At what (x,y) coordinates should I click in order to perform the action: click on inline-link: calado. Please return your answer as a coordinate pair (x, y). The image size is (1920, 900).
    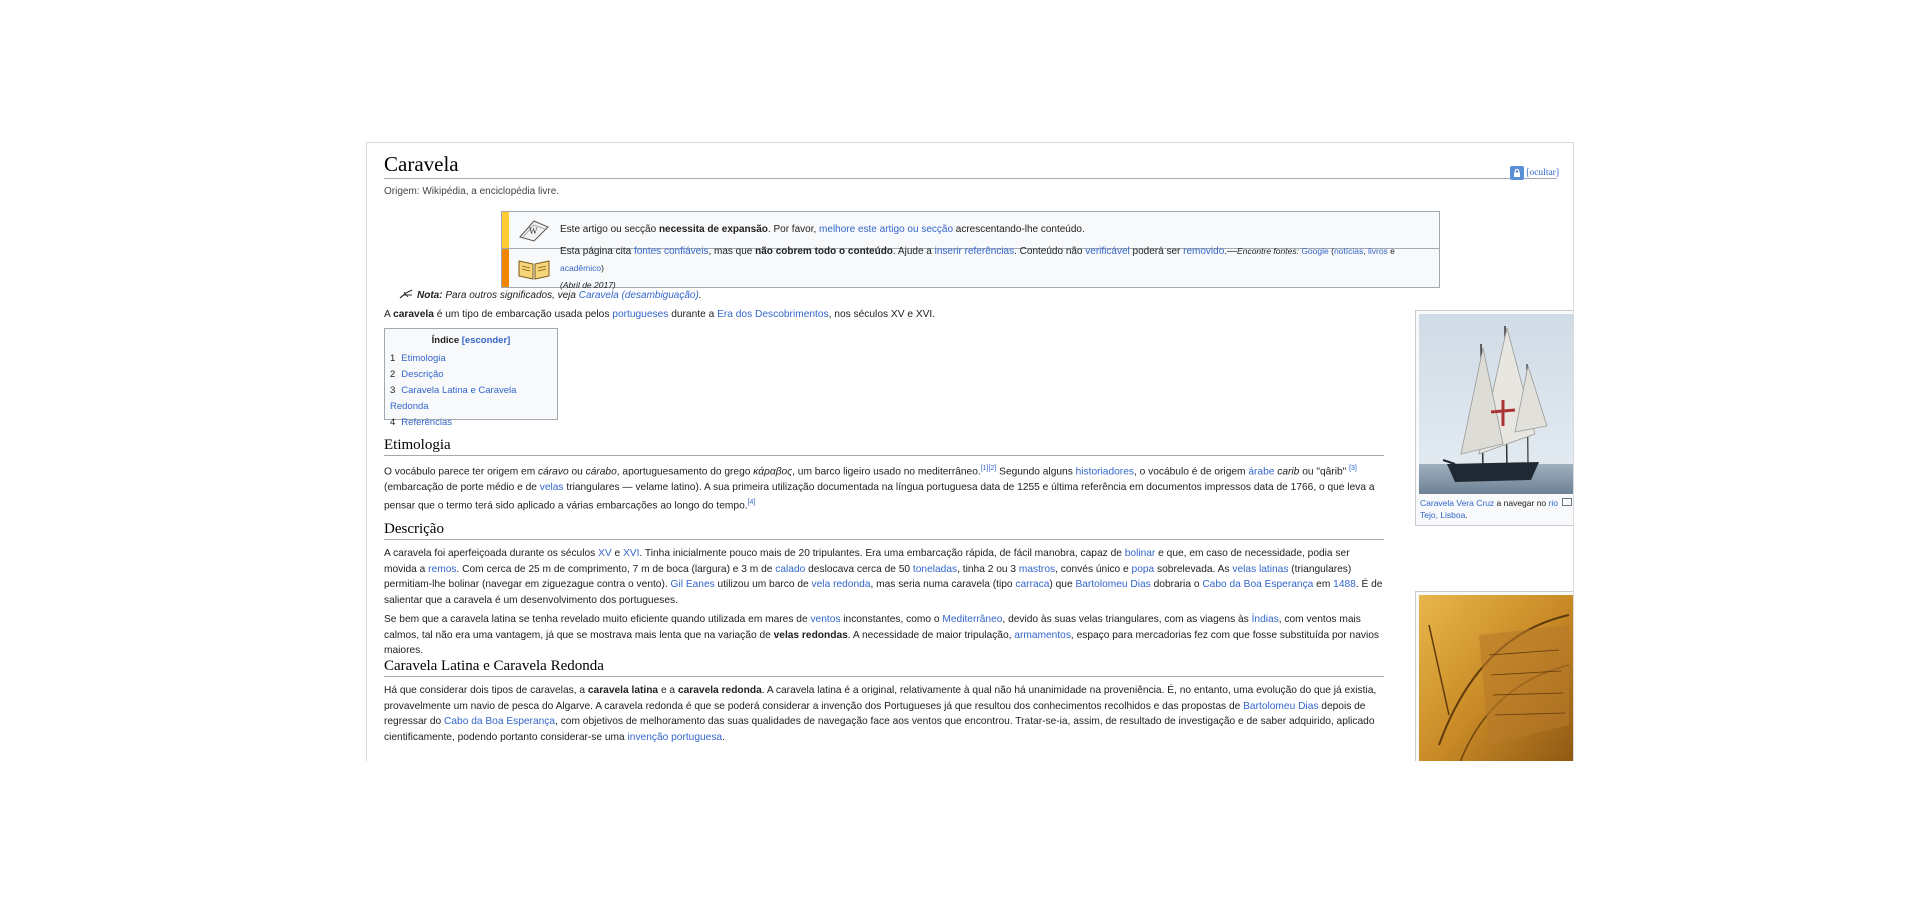
    Looking at the image, I should click on (790, 569).